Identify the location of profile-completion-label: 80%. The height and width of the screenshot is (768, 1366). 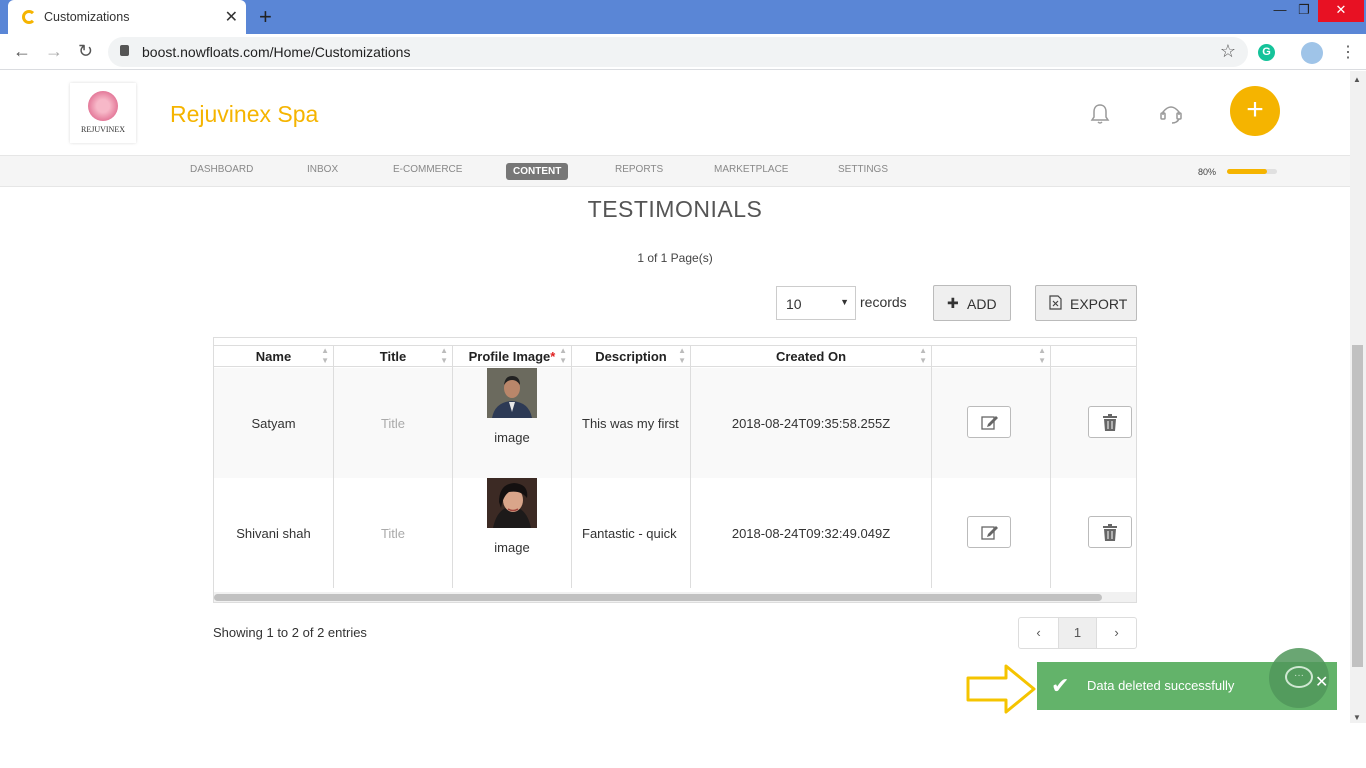
(1207, 172).